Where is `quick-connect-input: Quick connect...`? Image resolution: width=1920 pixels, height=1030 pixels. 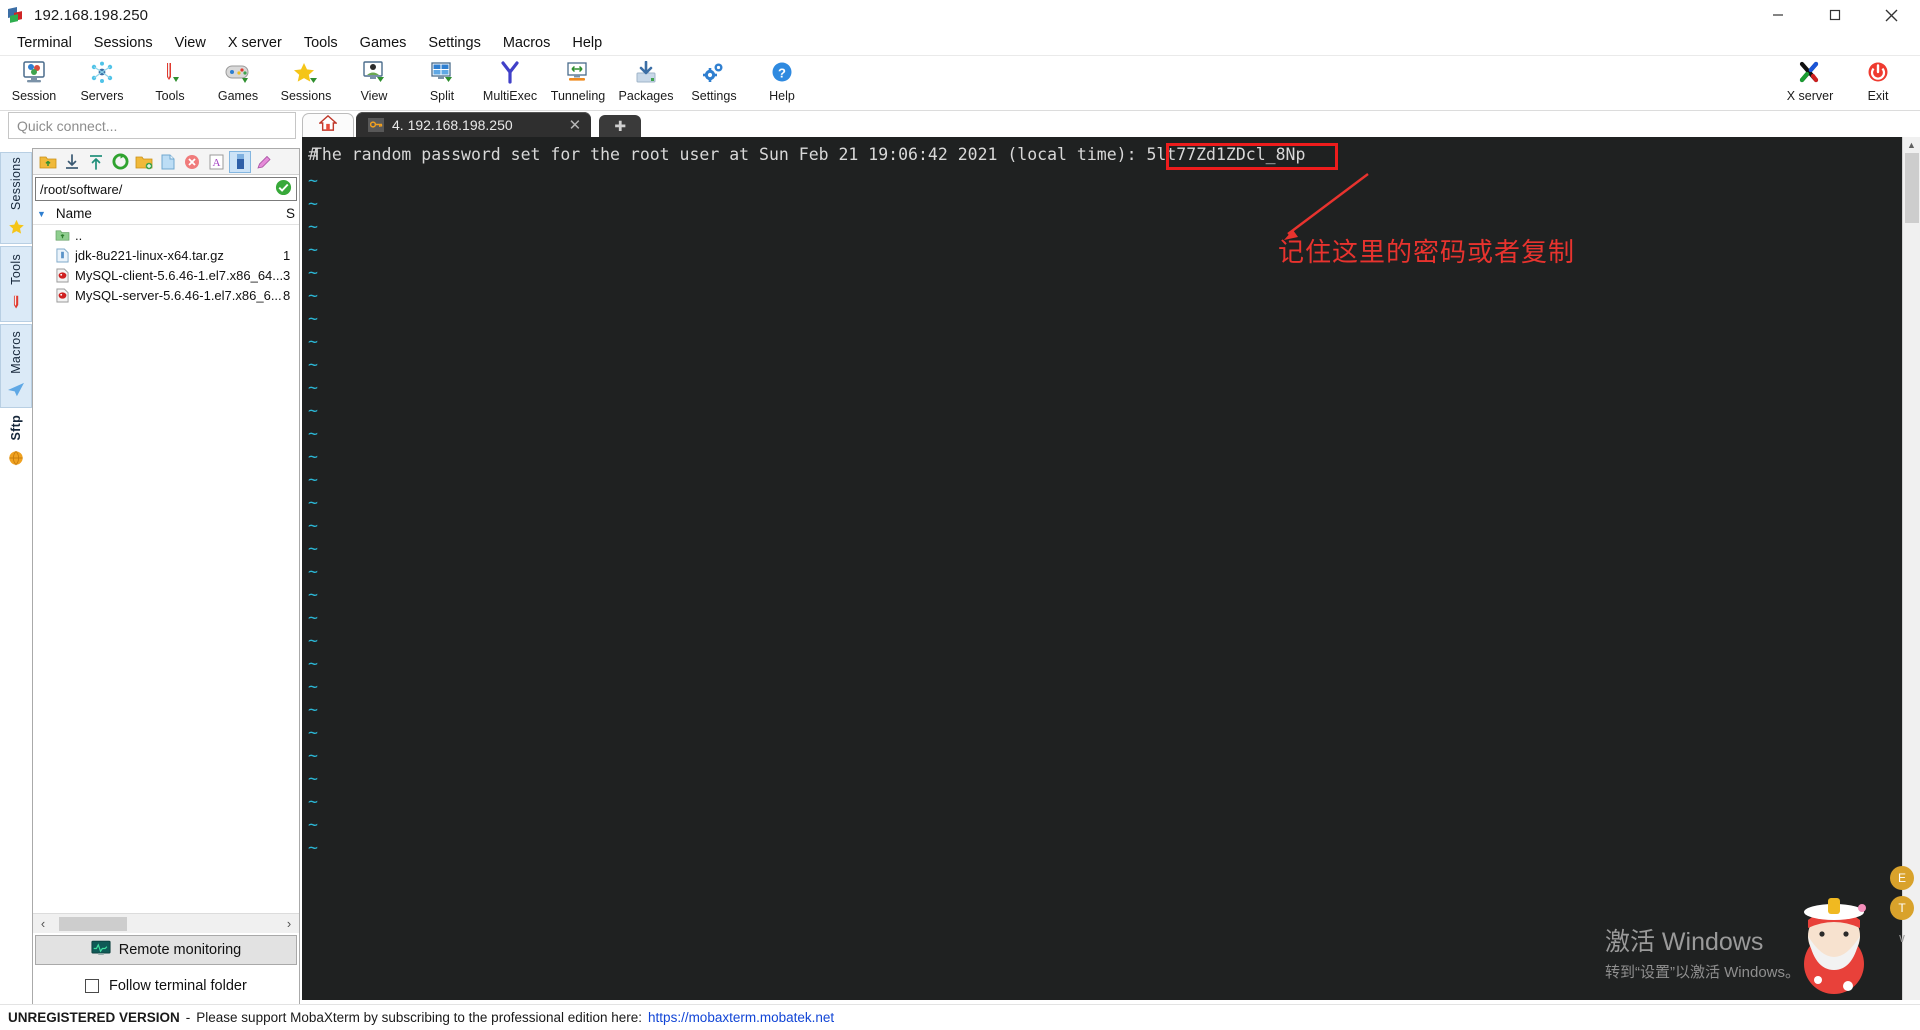 quick-connect-input: Quick connect... is located at coordinates (152, 125).